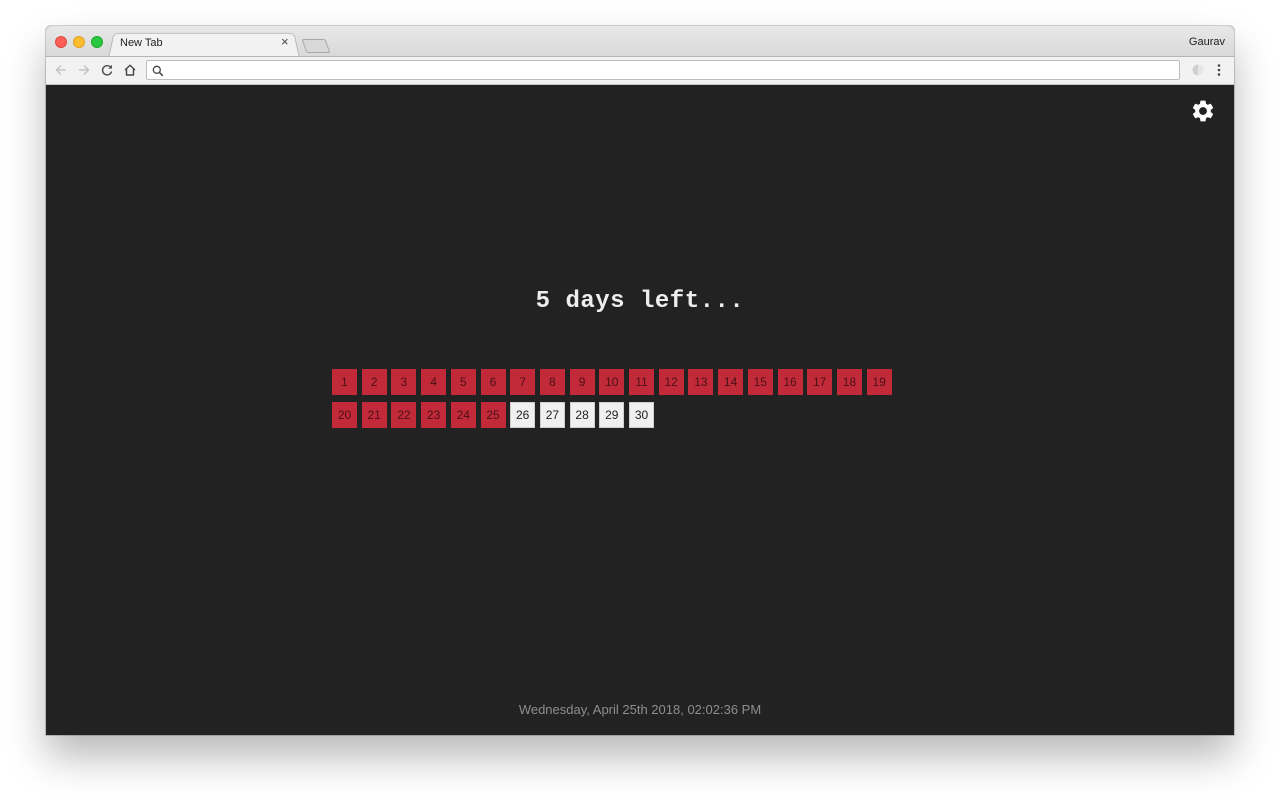  I want to click on day-cell: 2, so click(374, 382).